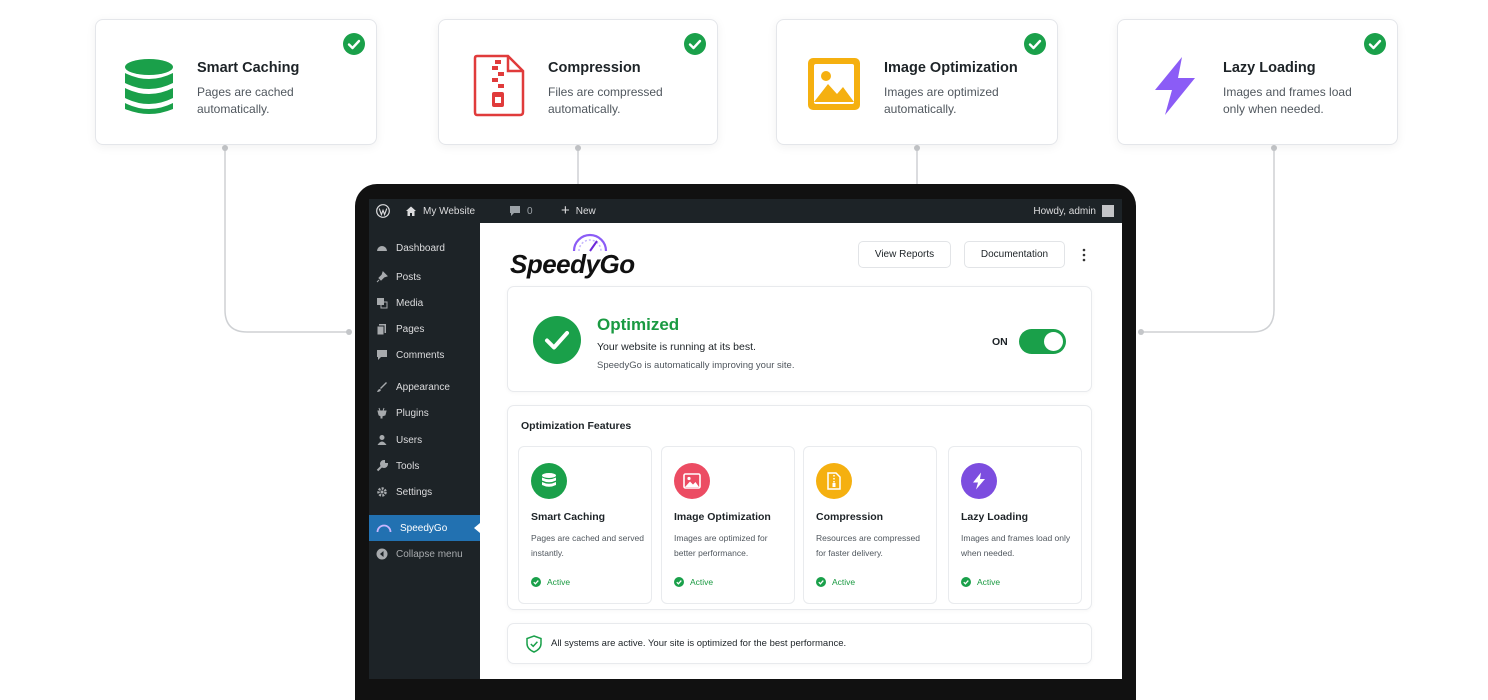 The width and height of the screenshot is (1488, 700). I want to click on optimization-toggle, so click(1042, 341).